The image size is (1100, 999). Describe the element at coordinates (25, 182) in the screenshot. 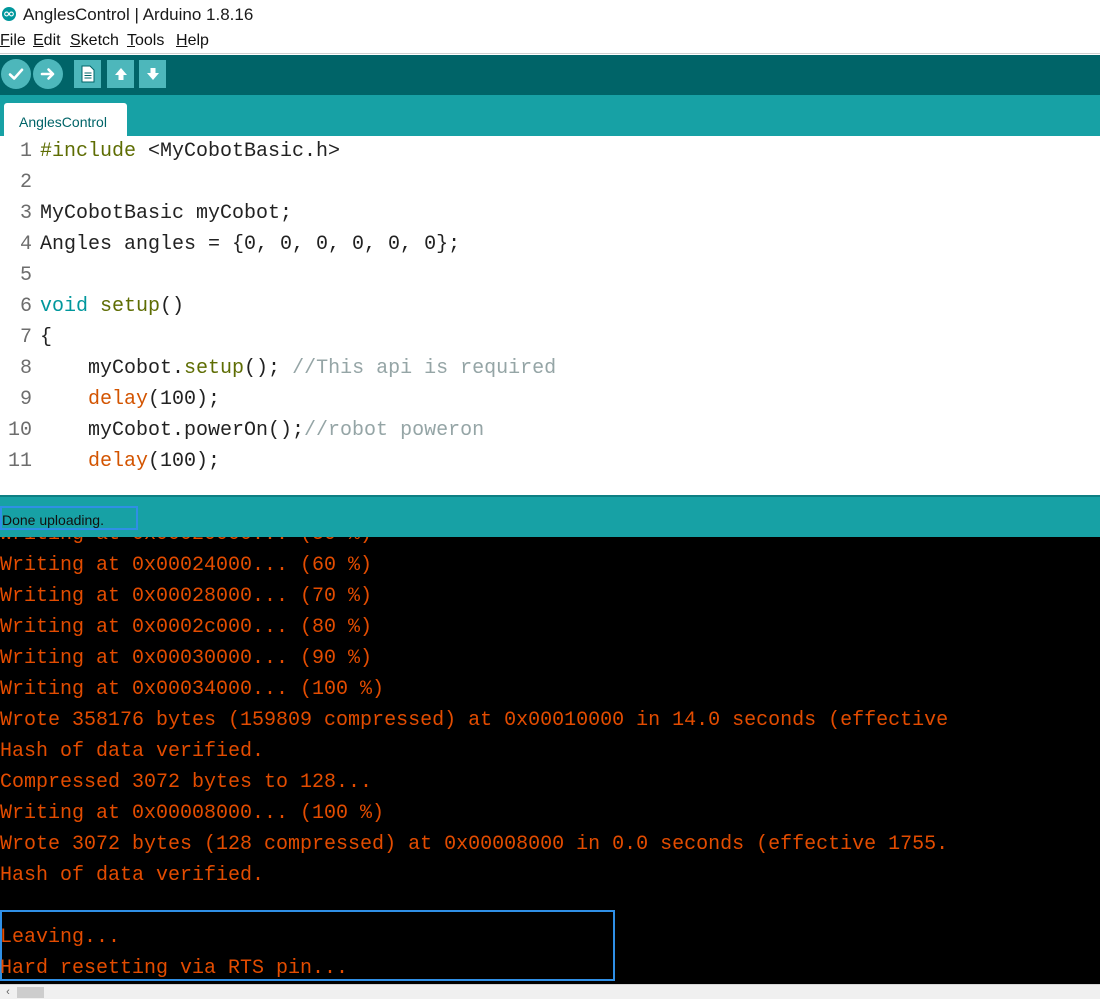

I see `line-number: 2` at that location.